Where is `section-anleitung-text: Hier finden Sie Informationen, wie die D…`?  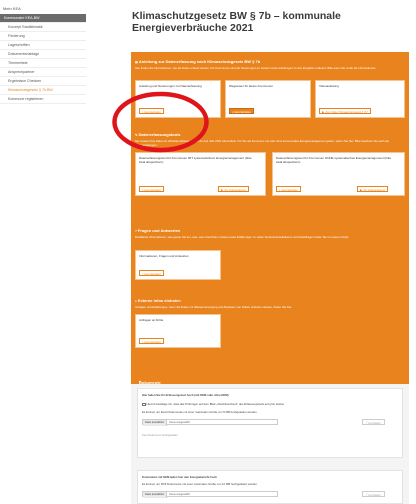 section-anleitung-text: Hier finden Sie Informationen, wie die D… is located at coordinates (256, 68).